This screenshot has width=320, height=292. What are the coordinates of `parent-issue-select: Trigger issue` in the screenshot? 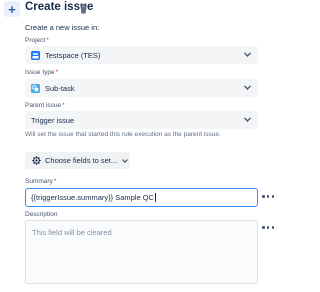 It's located at (141, 120).